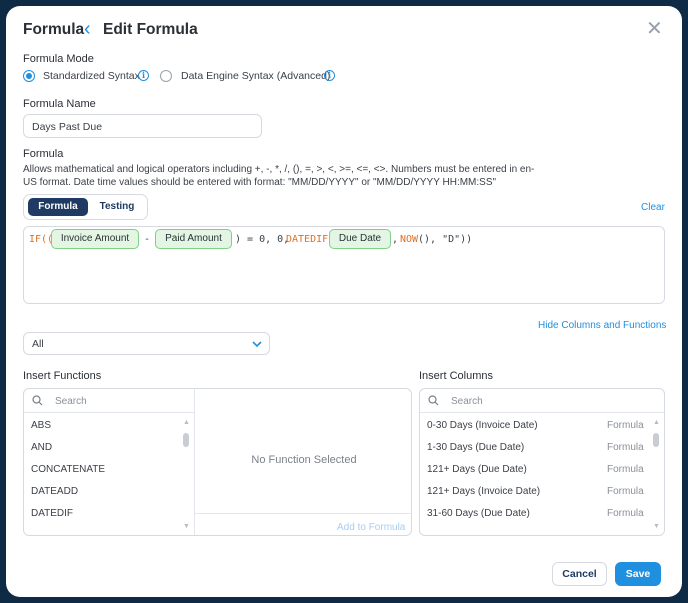  I want to click on column-item-name: 1-30 Days (Due Date), so click(475, 447).